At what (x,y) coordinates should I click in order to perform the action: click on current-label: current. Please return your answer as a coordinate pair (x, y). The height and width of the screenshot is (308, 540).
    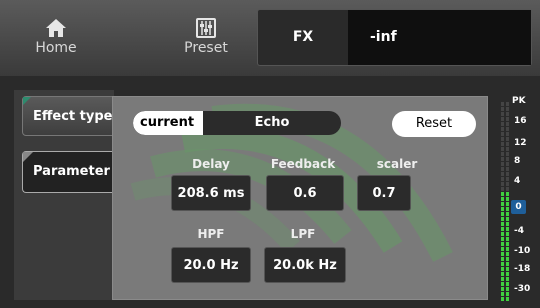
    Looking at the image, I should click on (168, 123).